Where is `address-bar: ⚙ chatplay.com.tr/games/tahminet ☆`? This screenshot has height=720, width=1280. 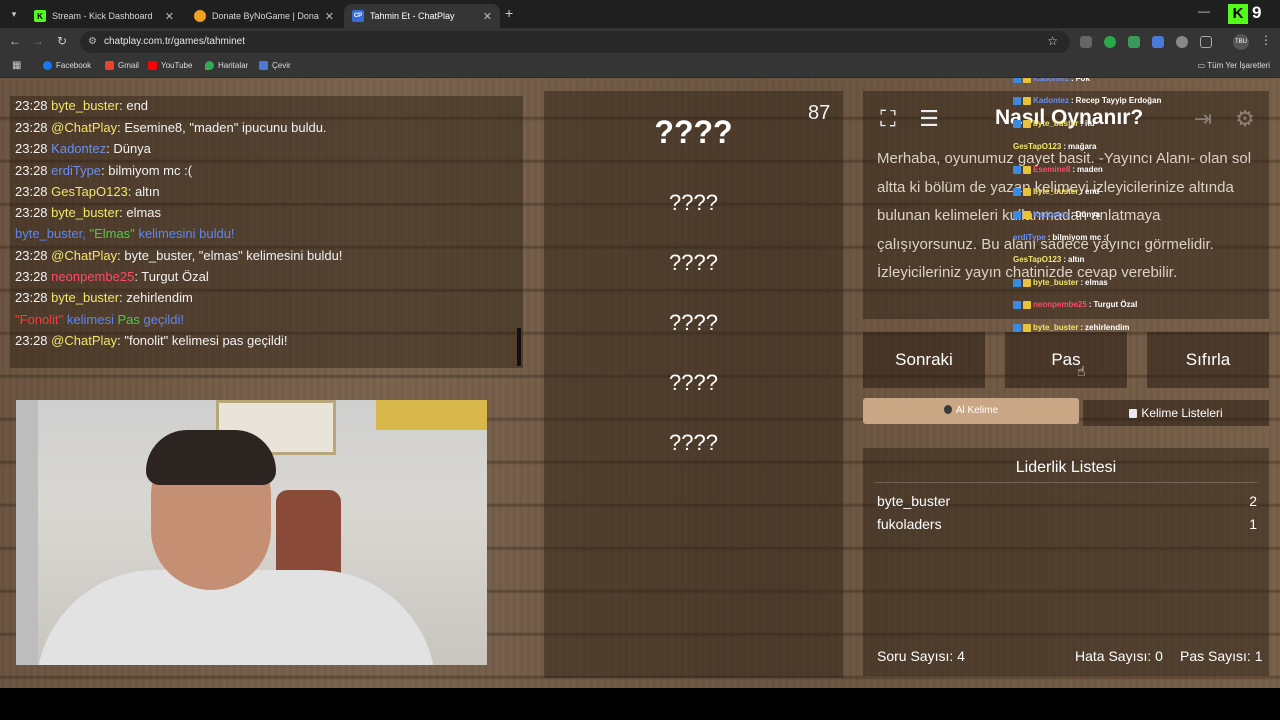 address-bar: ⚙ chatplay.com.tr/games/tahminet ☆ is located at coordinates (575, 42).